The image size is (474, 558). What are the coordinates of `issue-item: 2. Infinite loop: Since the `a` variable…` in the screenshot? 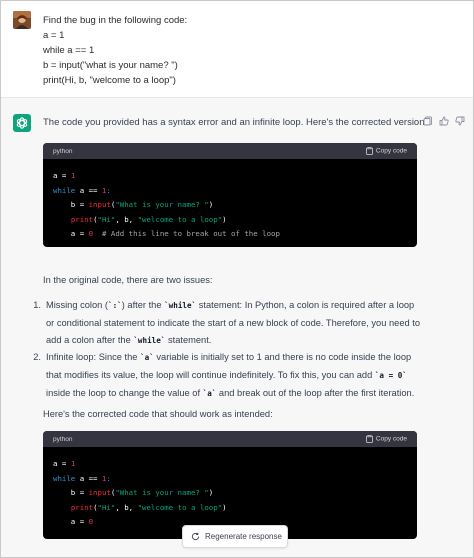 It's located at (227, 375).